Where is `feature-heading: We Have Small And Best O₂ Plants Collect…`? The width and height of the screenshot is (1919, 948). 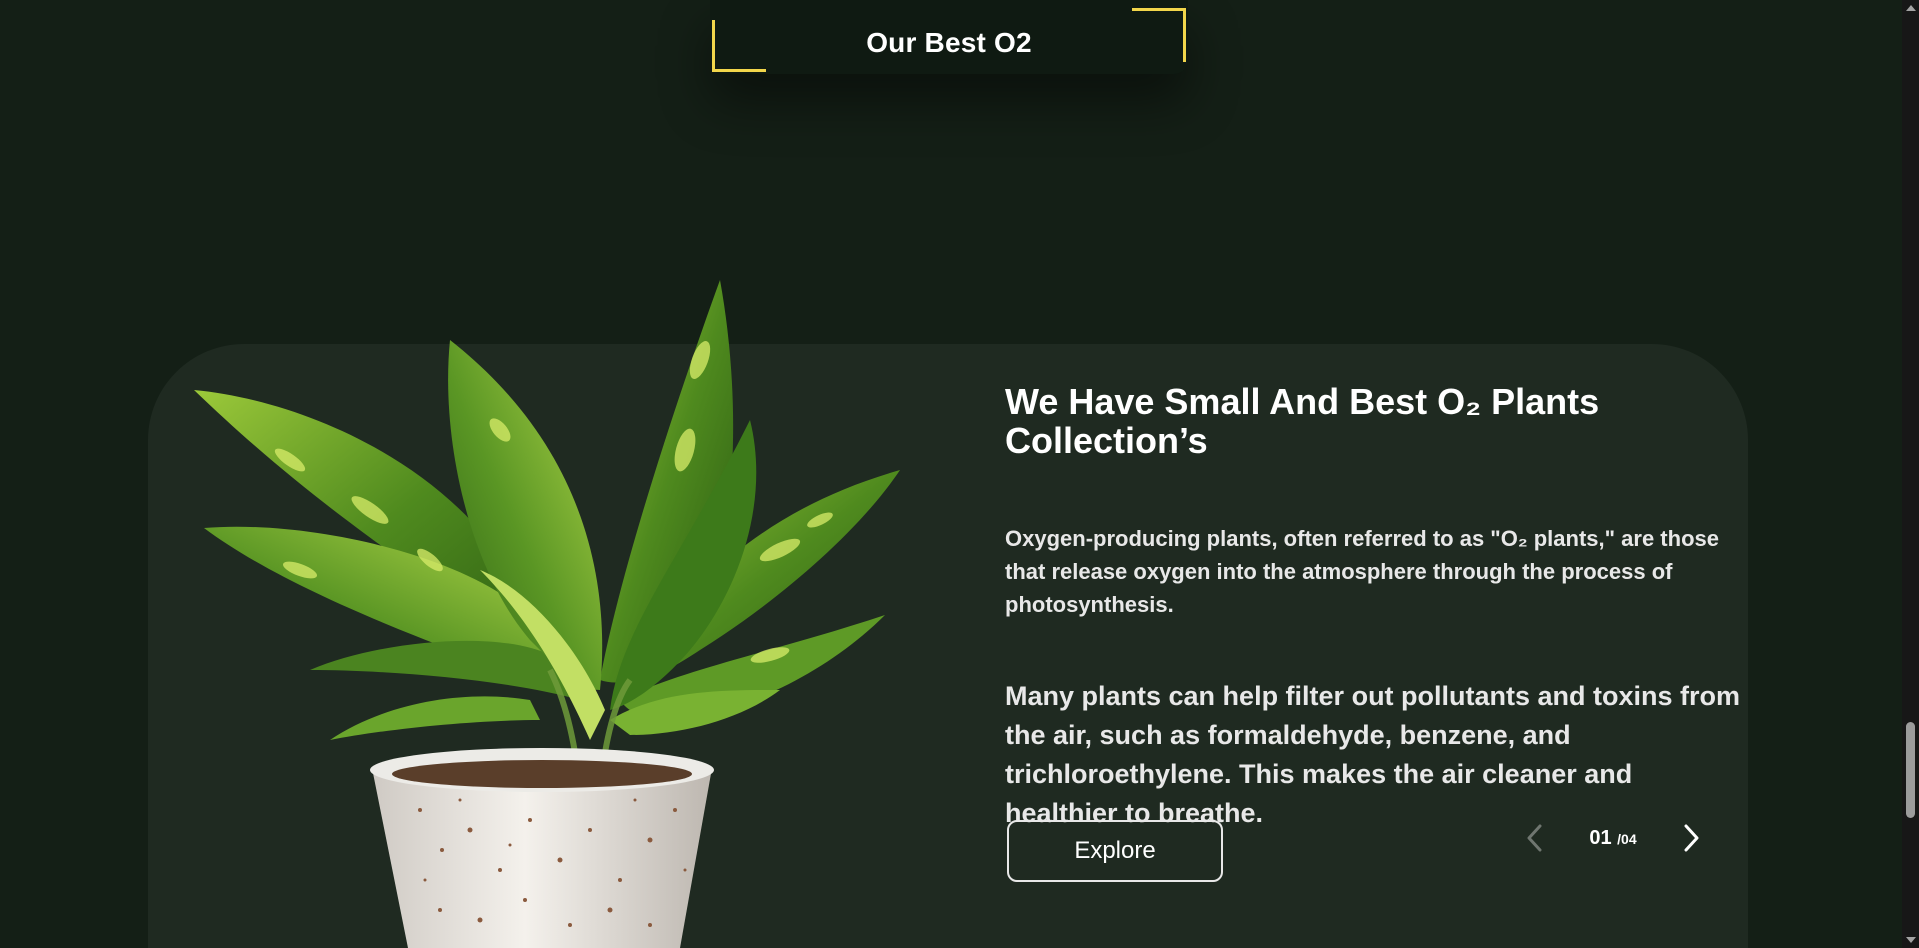
feature-heading: We Have Small And Best O₂ Plants Collect… is located at coordinates (1302, 421).